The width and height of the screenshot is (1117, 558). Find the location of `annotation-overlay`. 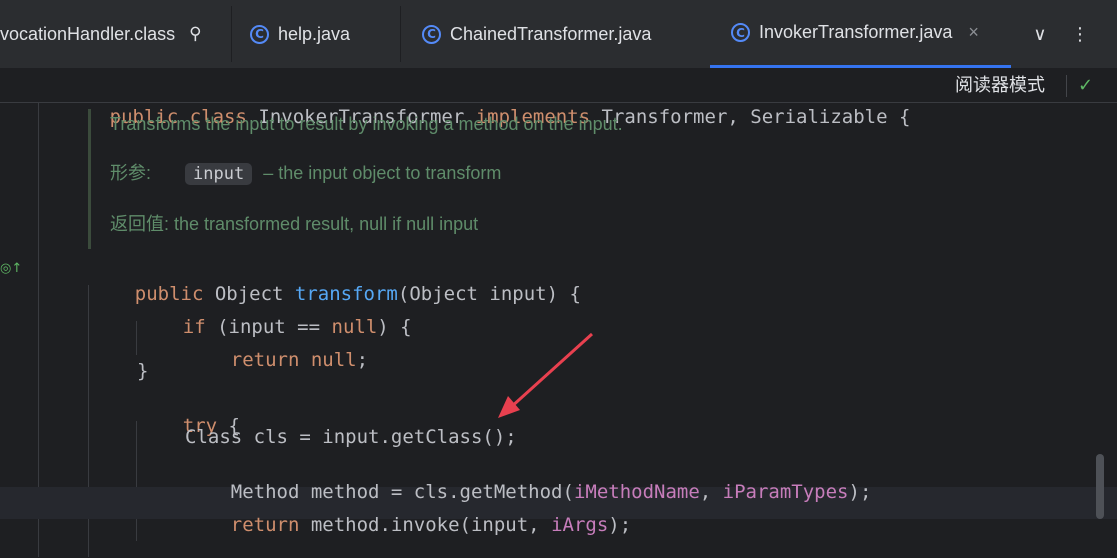

annotation-overlay is located at coordinates (546, 375).